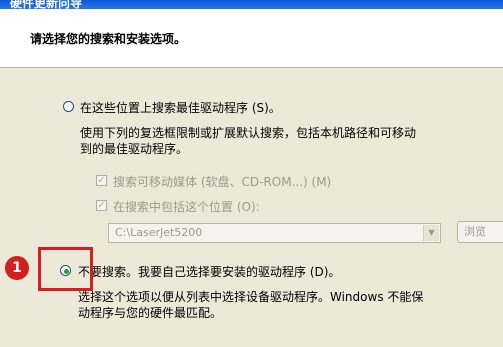 This screenshot has height=347, width=503. Describe the element at coordinates (431, 233) in the screenshot. I see `chevron-down-icon: ▼` at that location.